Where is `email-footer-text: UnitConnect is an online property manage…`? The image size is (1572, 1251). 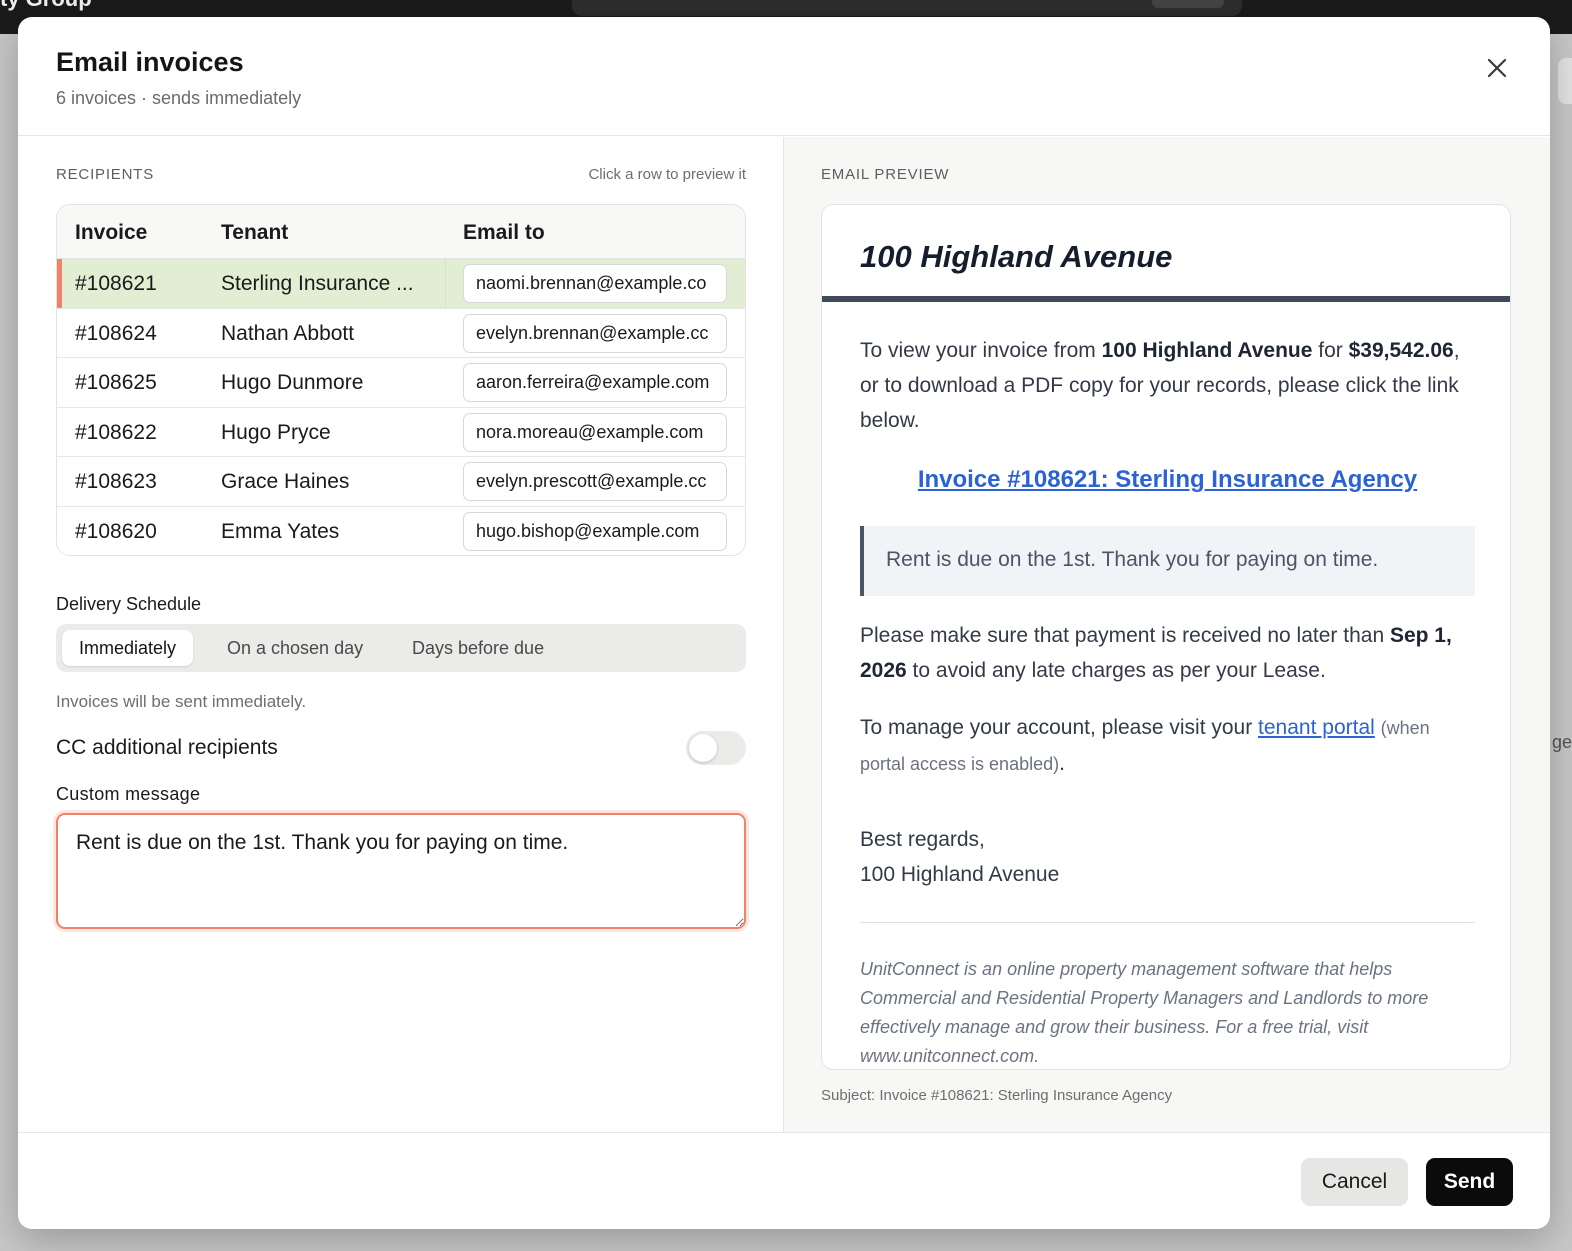
email-footer-text: UnitConnect is an online property manage… is located at coordinates (1144, 1012).